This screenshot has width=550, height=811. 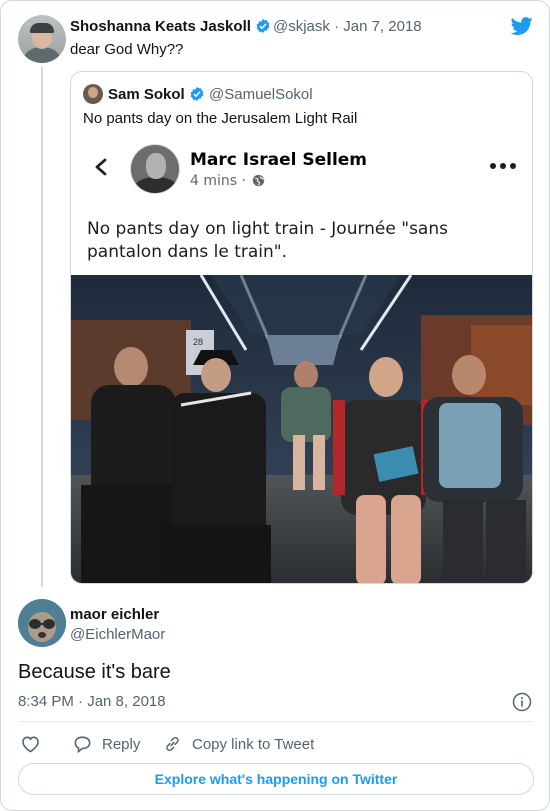 I want to click on main-tweet-text: Because it's bare, so click(x=94, y=672).